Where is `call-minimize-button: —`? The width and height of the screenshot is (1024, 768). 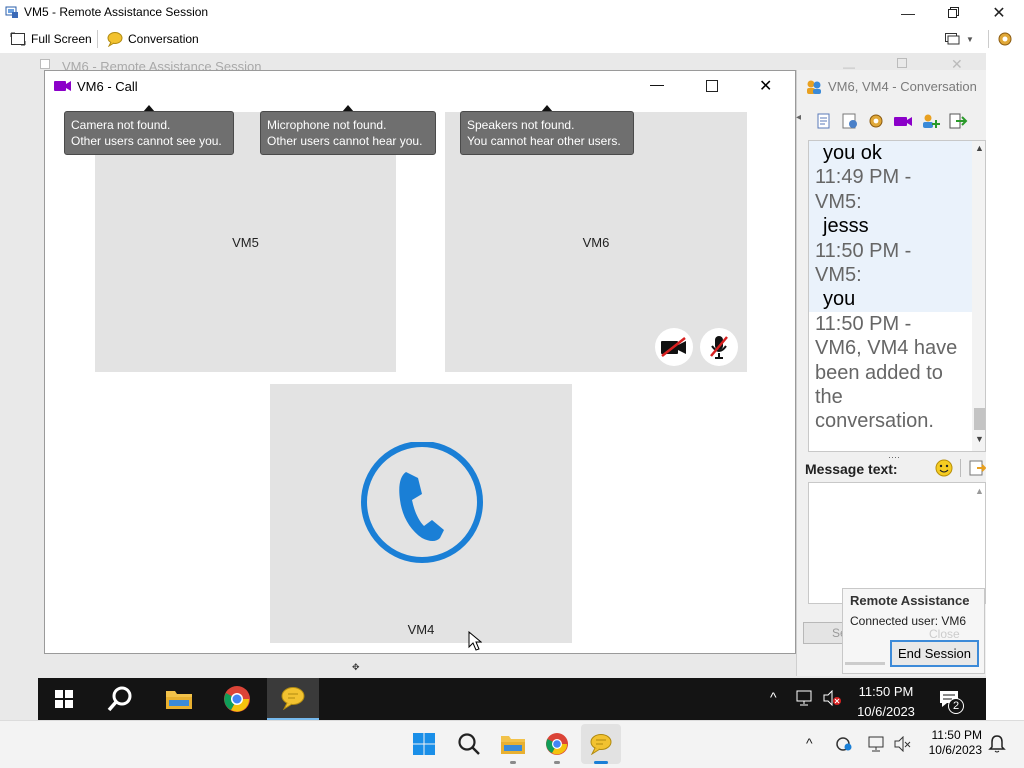 call-minimize-button: — is located at coordinates (657, 84).